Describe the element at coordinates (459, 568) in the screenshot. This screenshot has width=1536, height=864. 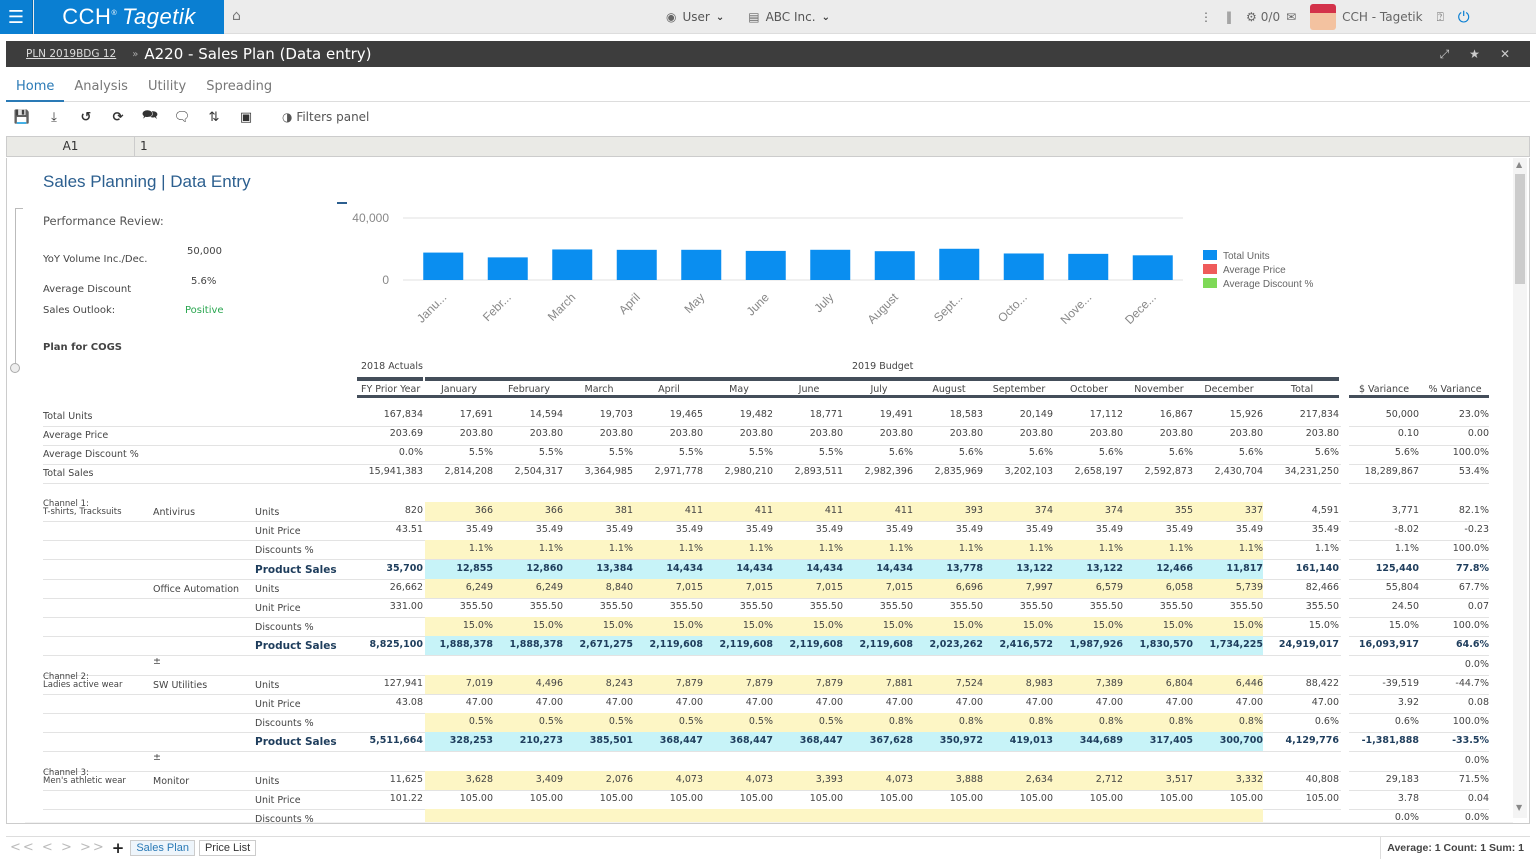
I see `cell: 12,855` at that location.